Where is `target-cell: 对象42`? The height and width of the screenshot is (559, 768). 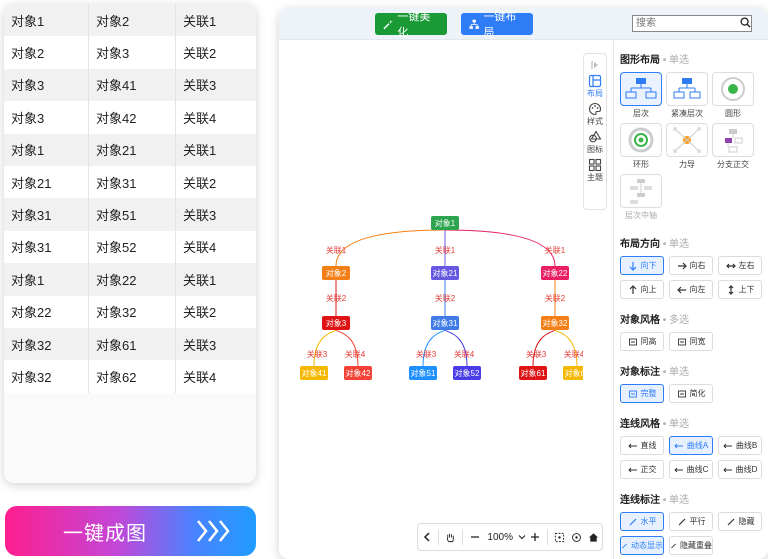
target-cell: 对象42 is located at coordinates (132, 117).